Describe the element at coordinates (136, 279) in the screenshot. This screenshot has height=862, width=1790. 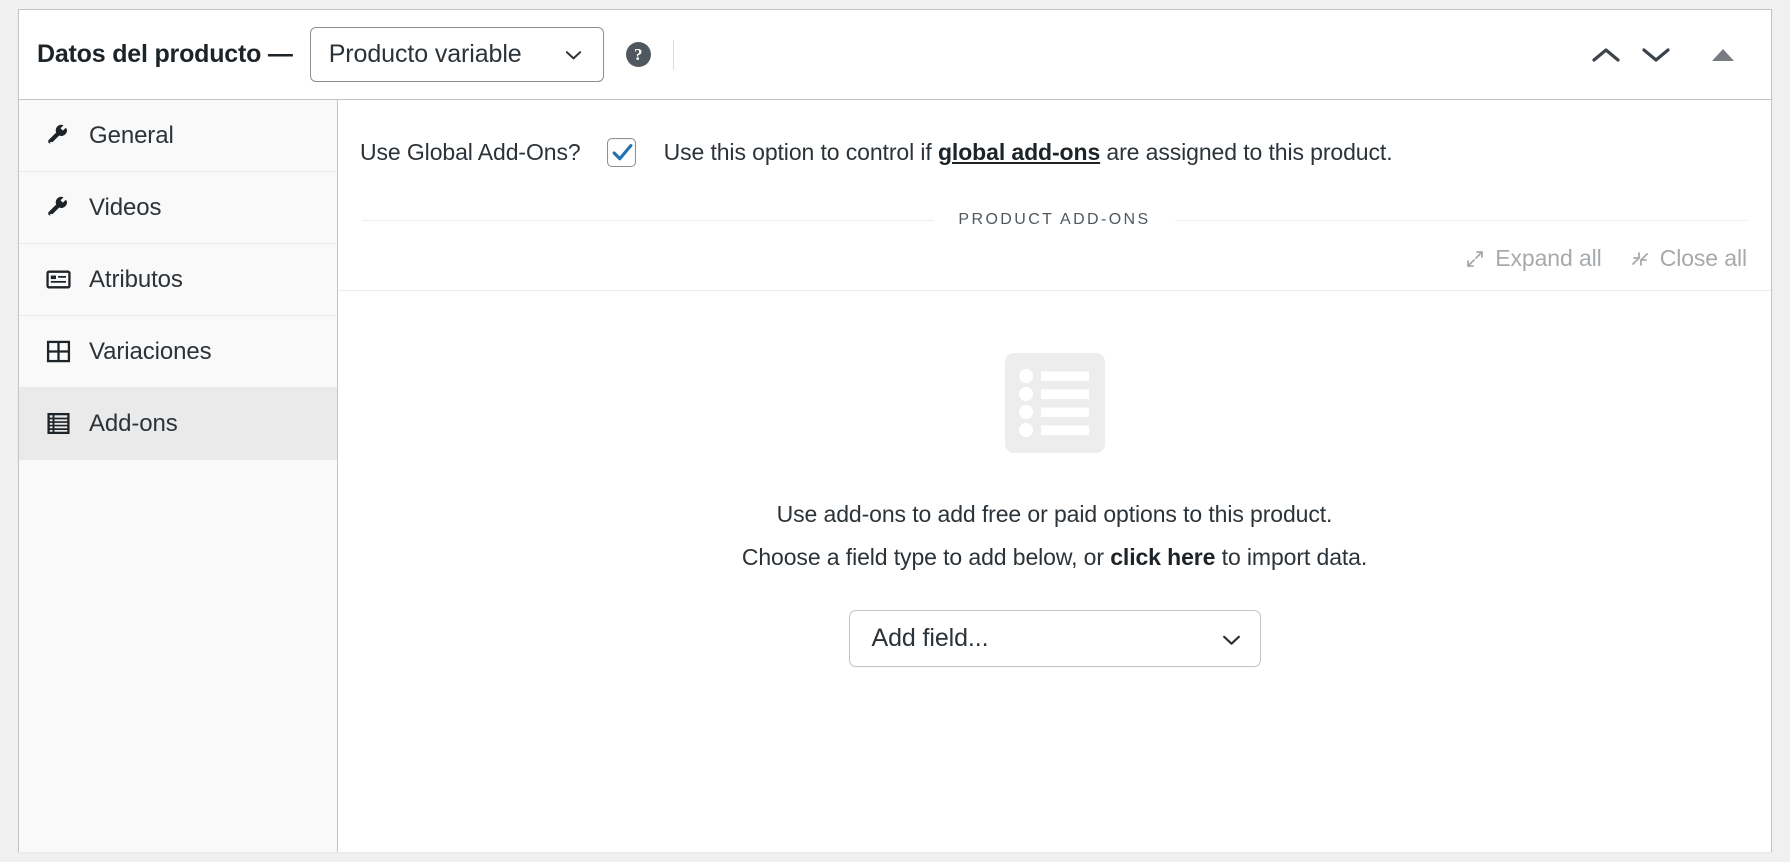
I see `sidebar-item-label: Atributos` at that location.